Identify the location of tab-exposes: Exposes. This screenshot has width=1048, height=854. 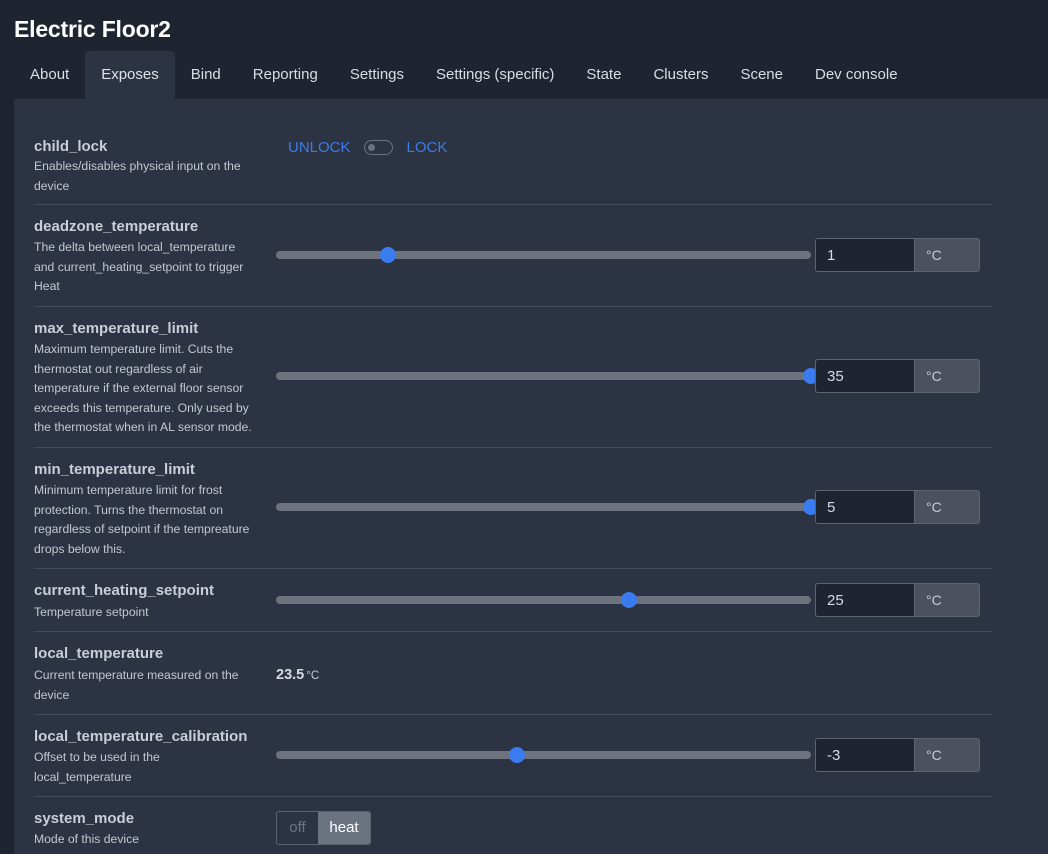
(130, 75).